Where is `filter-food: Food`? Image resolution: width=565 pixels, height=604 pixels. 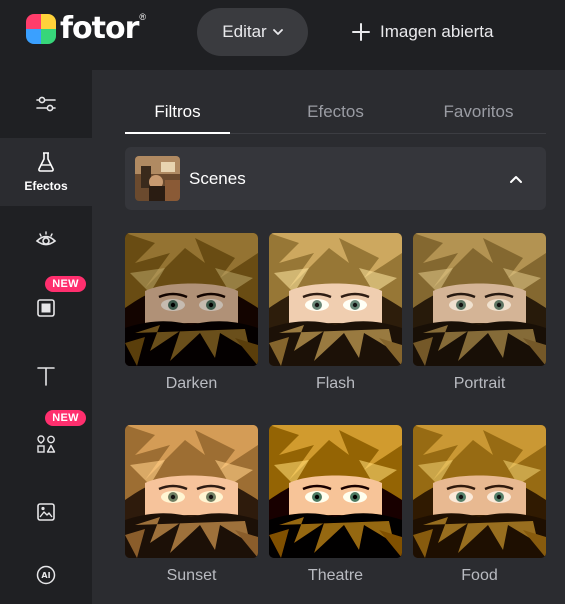
filter-food: Food is located at coordinates (479, 505).